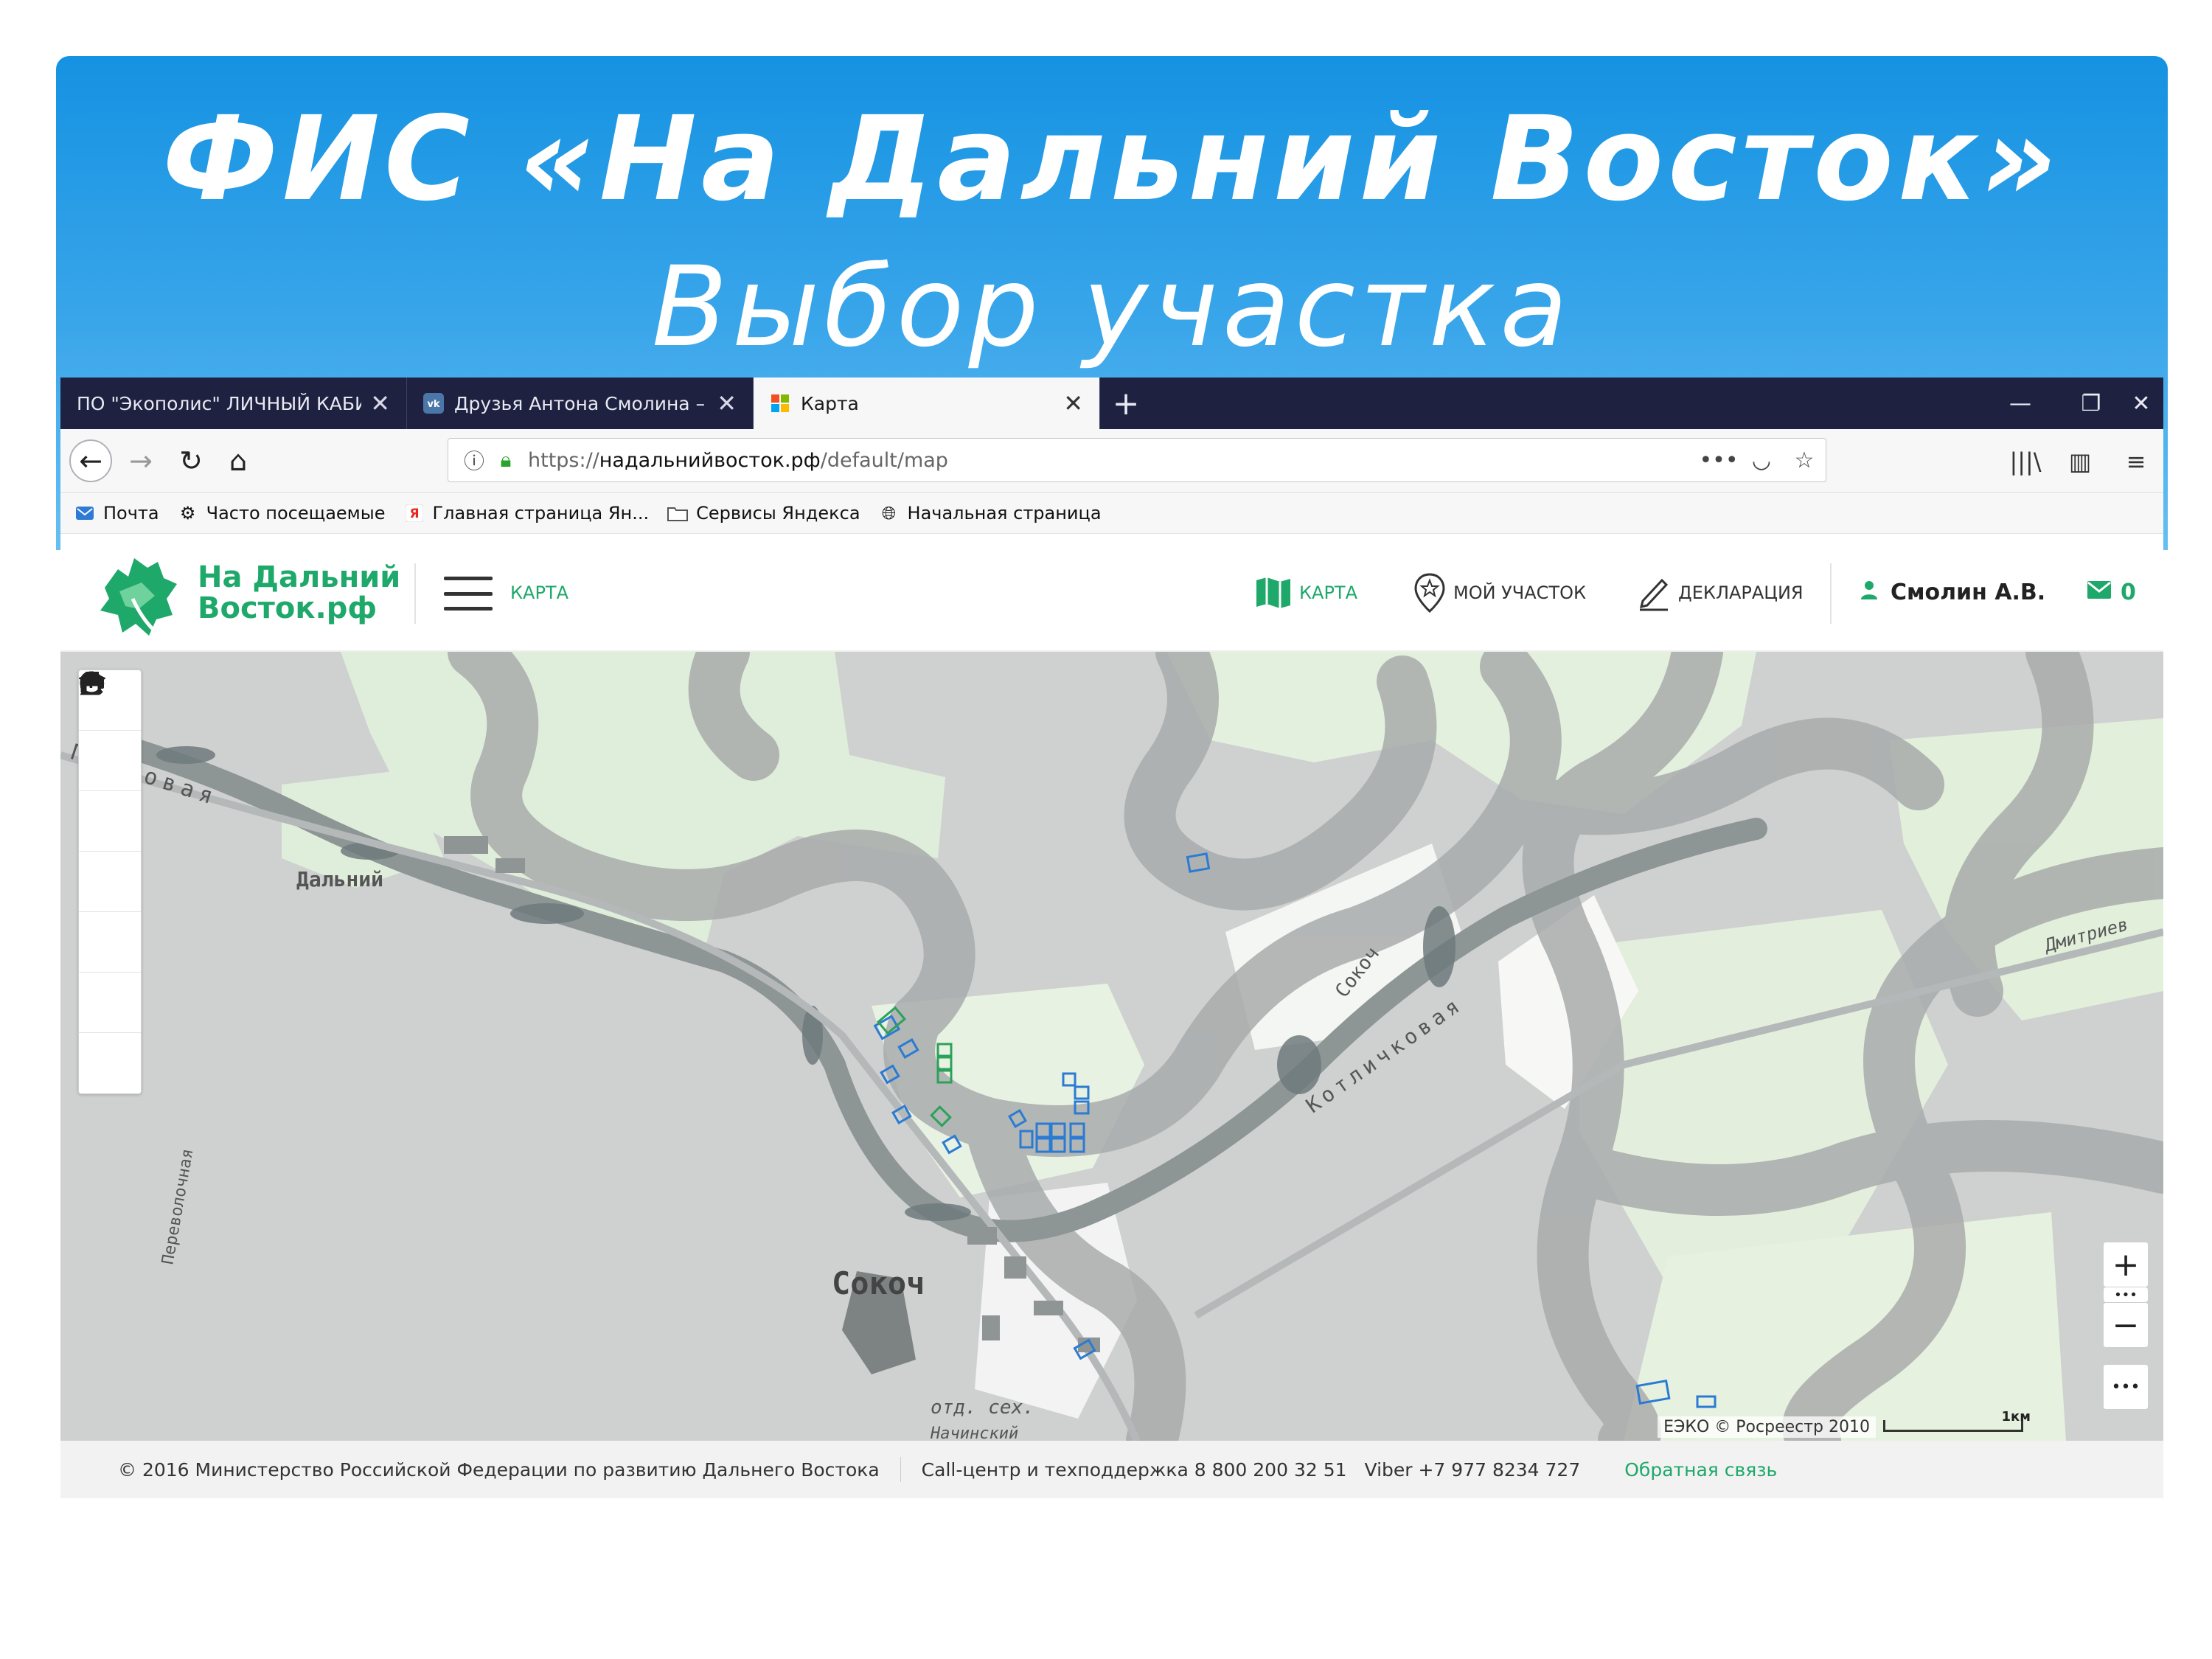 This screenshot has width=2212, height=1659. I want to click on url-text: https://надальнийвосток.рф/default/map, so click(1108, 460).